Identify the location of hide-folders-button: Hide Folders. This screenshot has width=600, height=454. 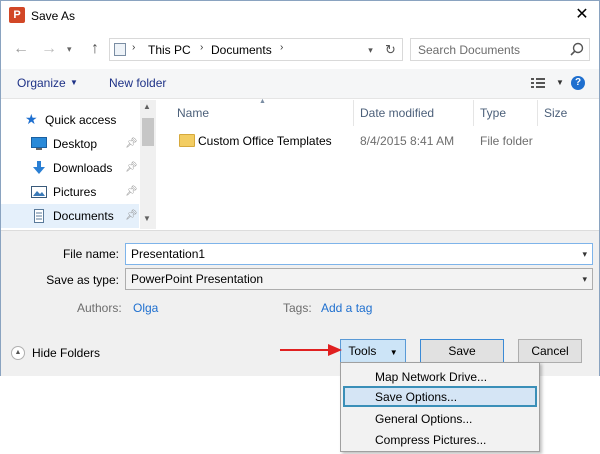
(66, 353).